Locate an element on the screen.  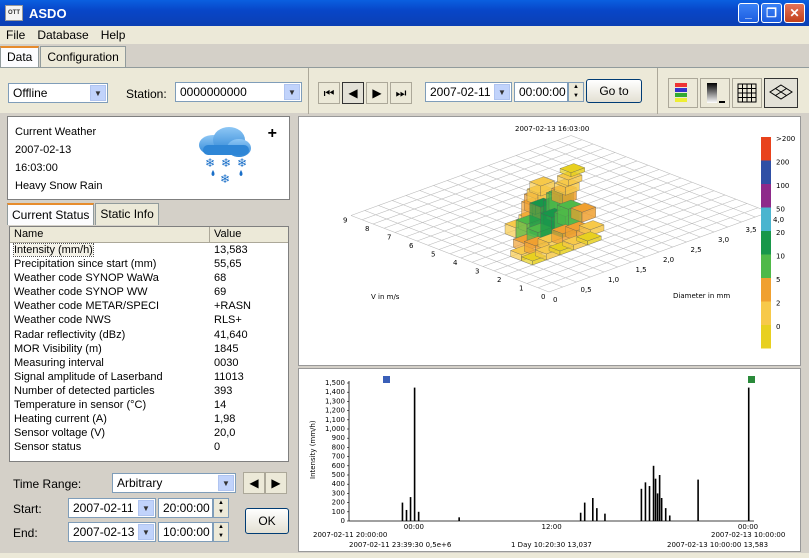
end-time-value: 10:00:00 is located at coordinates (186, 532).